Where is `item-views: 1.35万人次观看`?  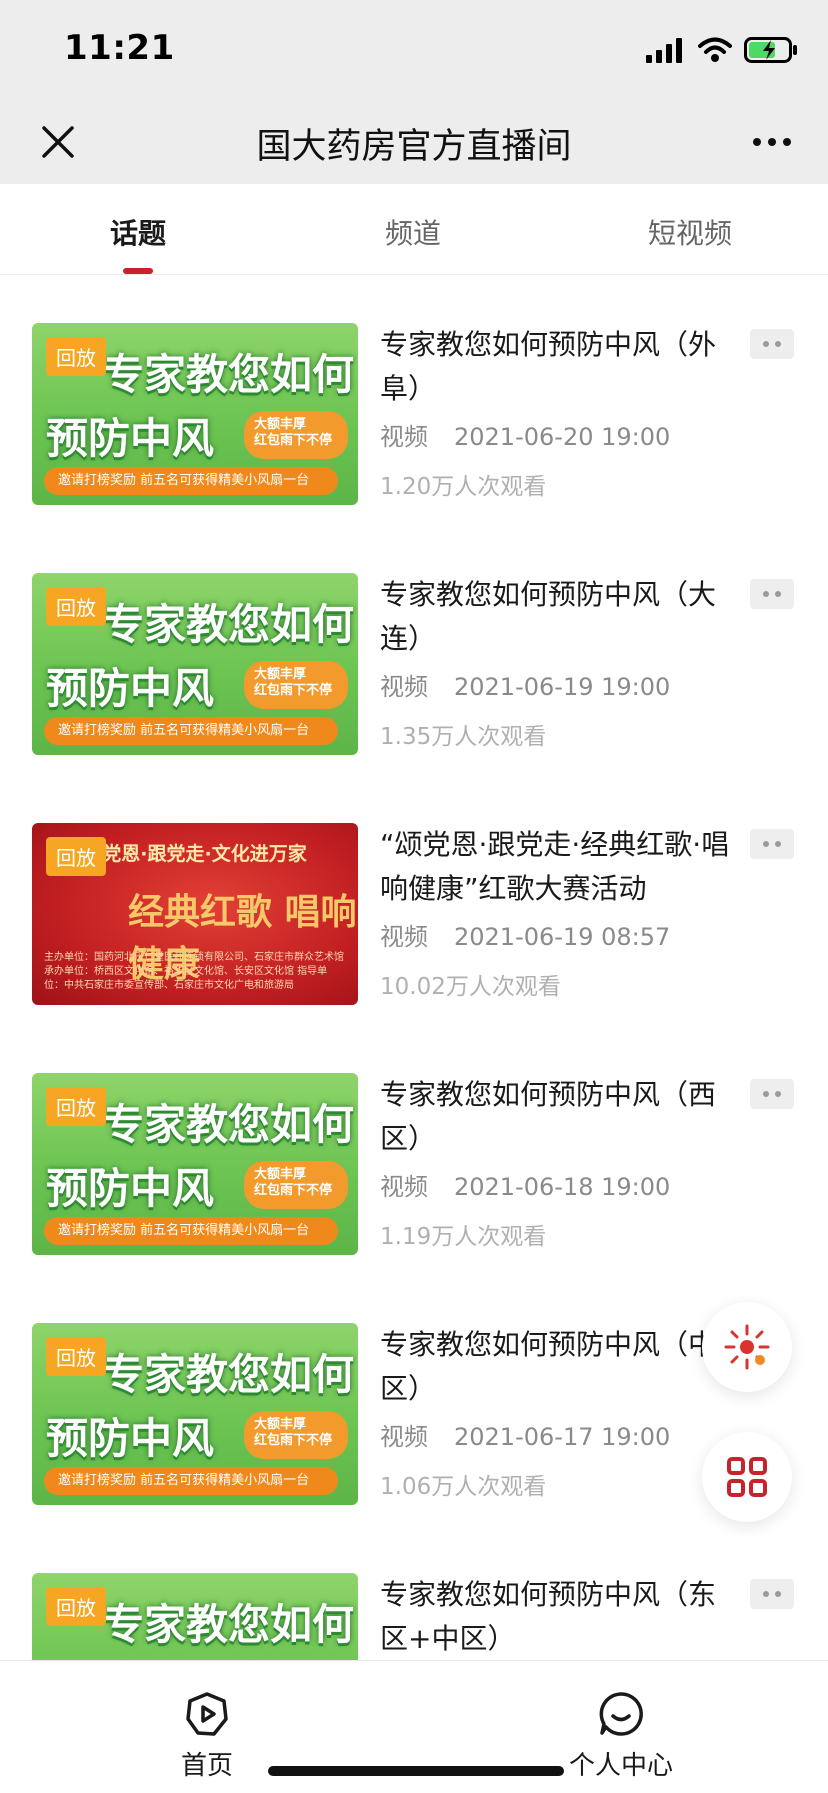 item-views: 1.35万人次观看 is located at coordinates (463, 737).